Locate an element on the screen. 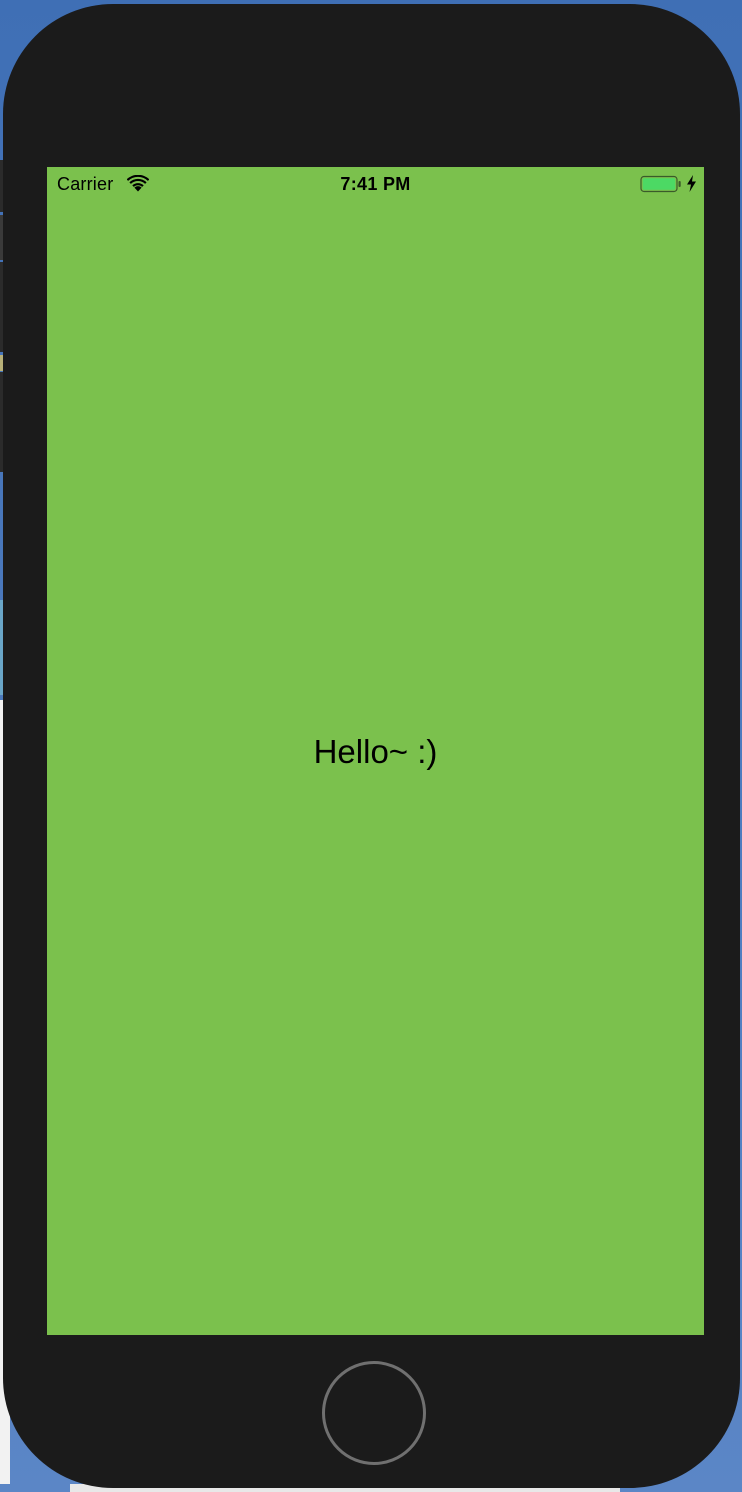 The image size is (742, 1492). battery-icon is located at coordinates (660, 184).